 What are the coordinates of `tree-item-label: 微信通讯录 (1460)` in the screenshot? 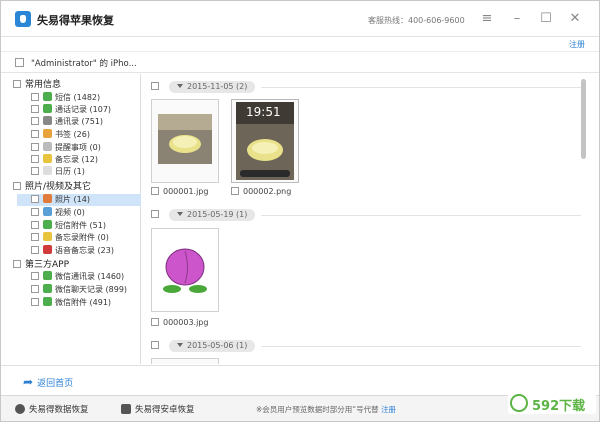 It's located at (90, 276).